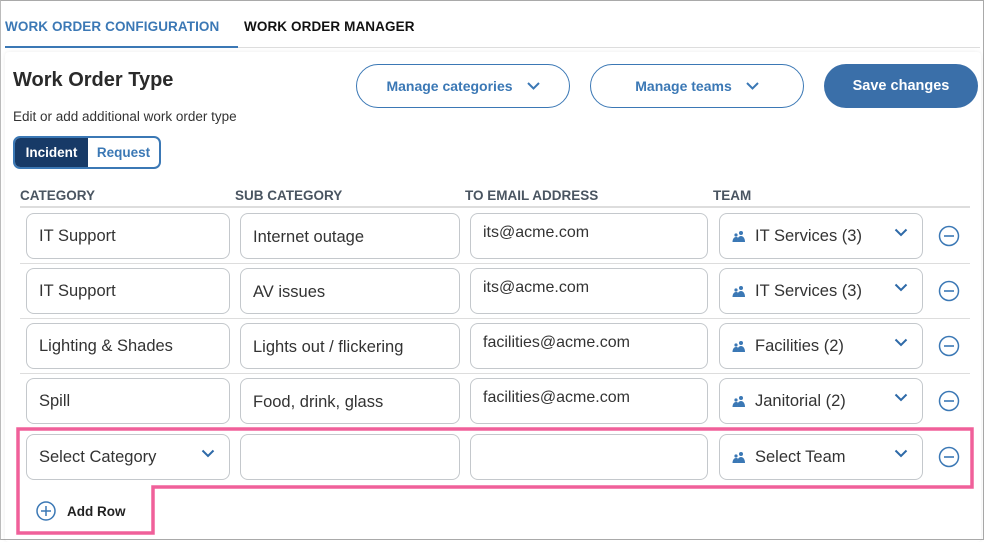 The height and width of the screenshot is (542, 984). What do you see at coordinates (51, 152) in the screenshot?
I see `toggle-incident: Incident` at bounding box center [51, 152].